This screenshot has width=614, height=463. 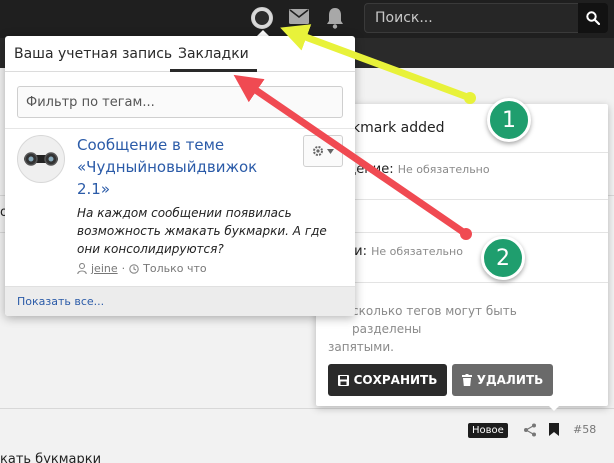 I want to click on search-input, so click(x=471, y=18).